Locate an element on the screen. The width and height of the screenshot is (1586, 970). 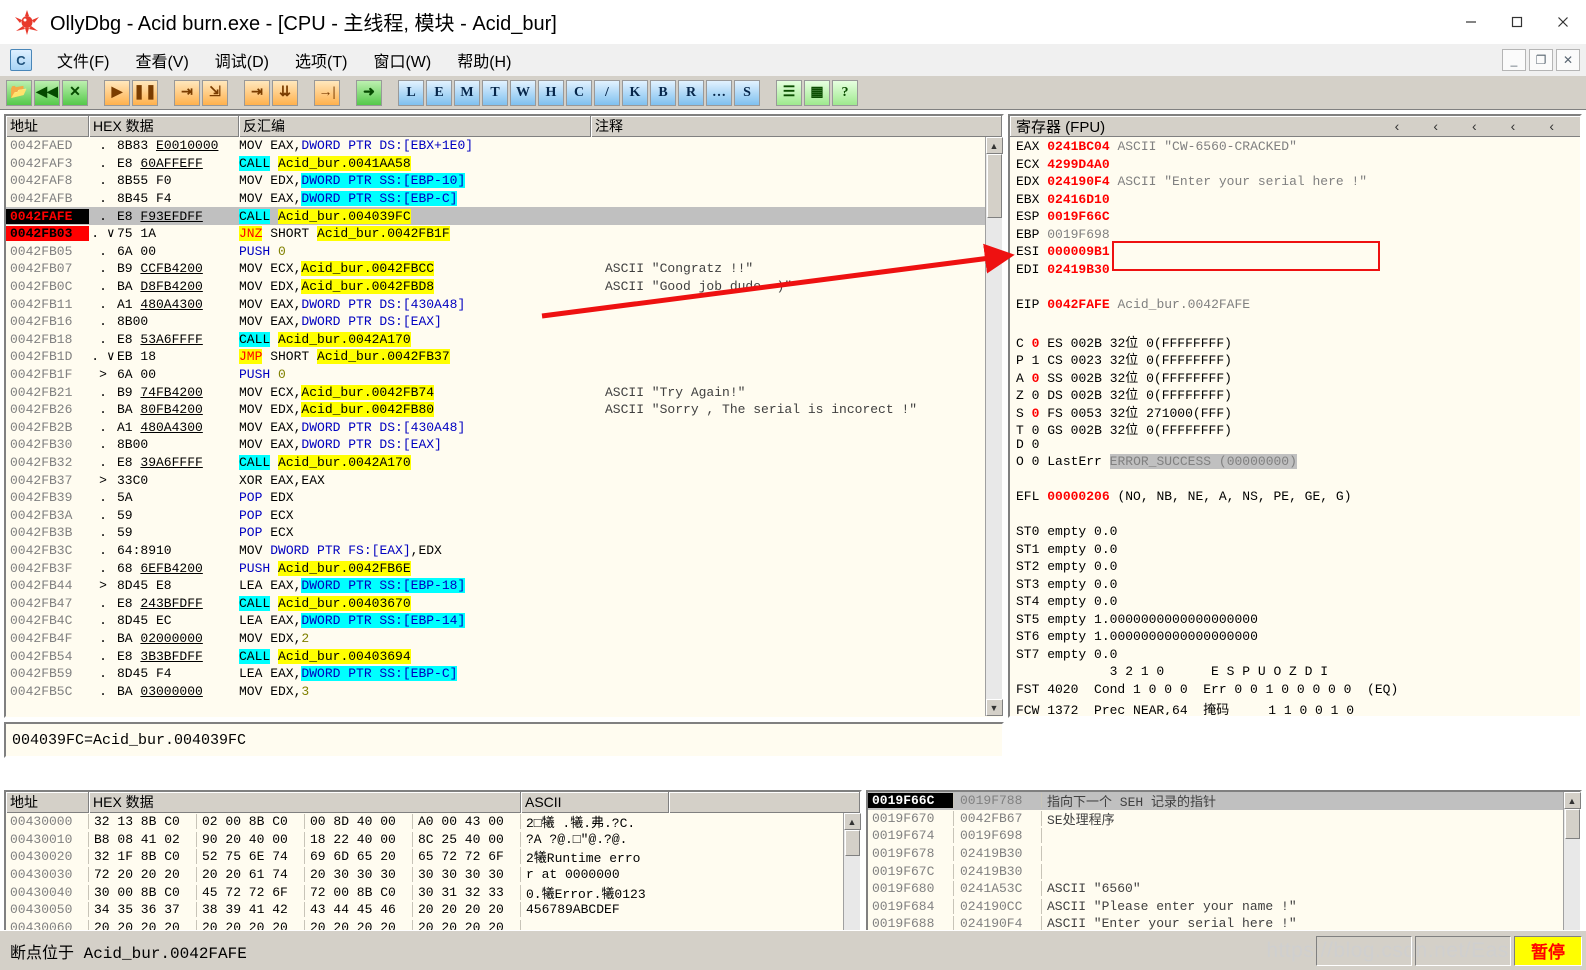
flag-t: T 0 GS 002B 32位 0(FFFFFFFF) is located at coordinates (1298, 428).